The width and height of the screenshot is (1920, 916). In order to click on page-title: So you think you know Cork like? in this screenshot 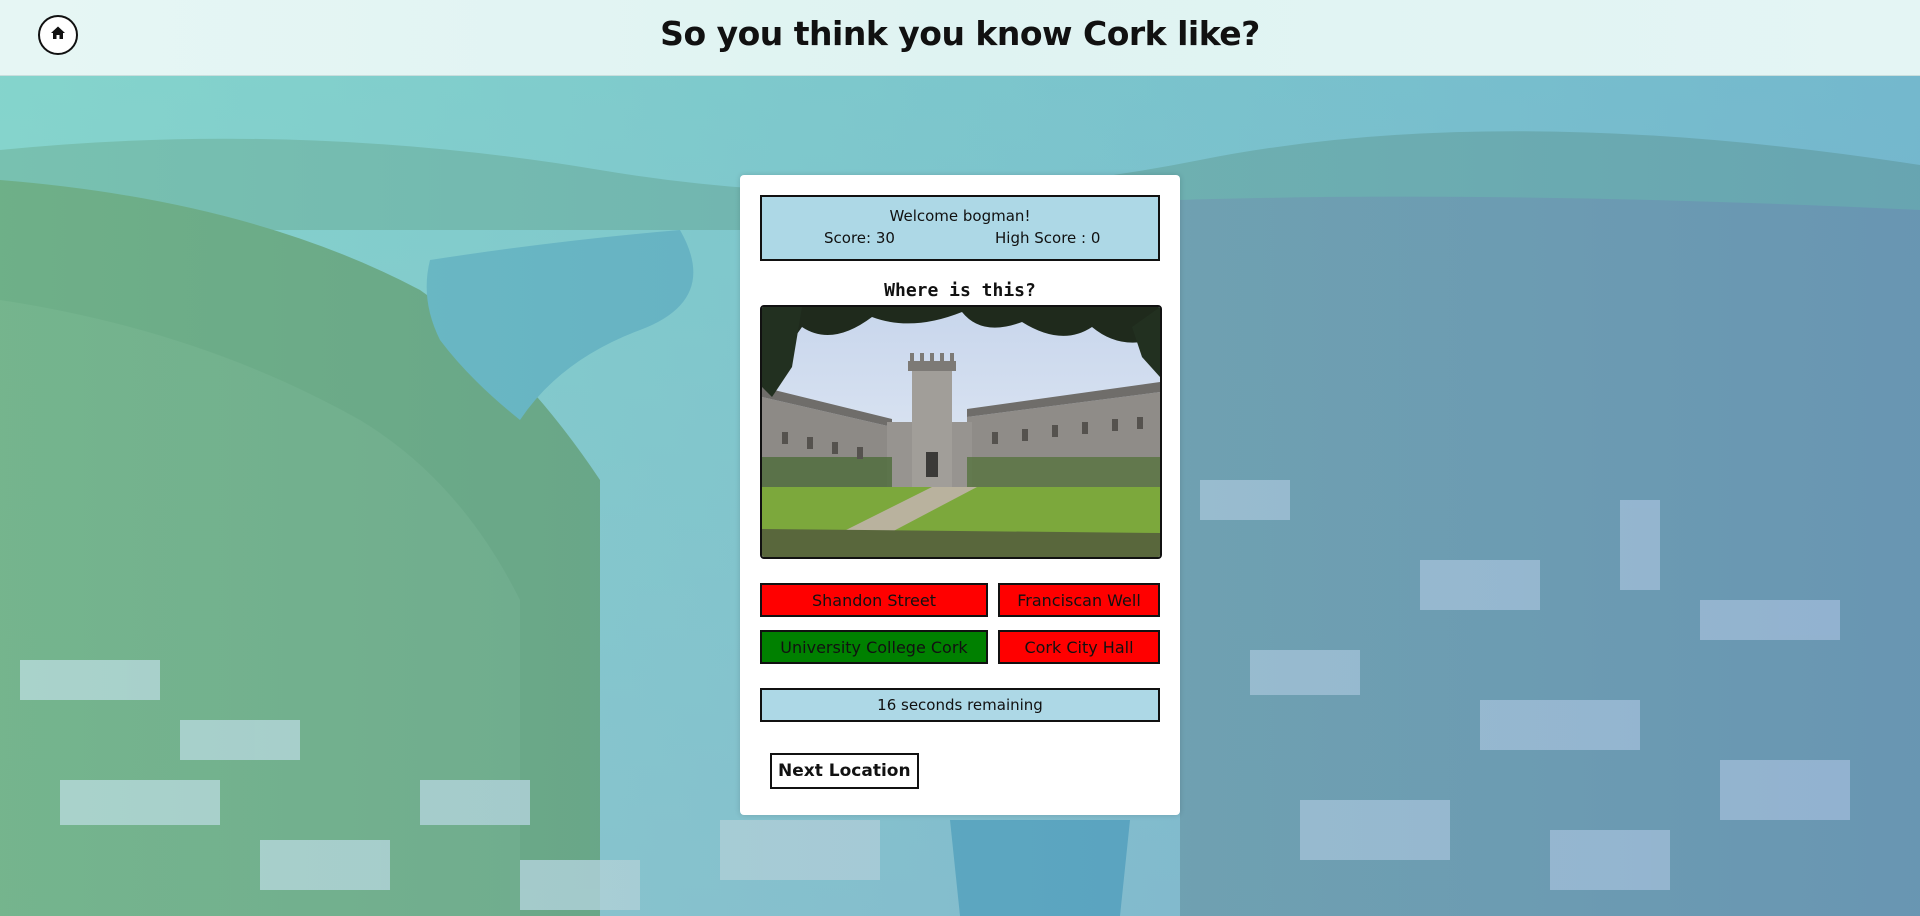, I will do `click(960, 33)`.